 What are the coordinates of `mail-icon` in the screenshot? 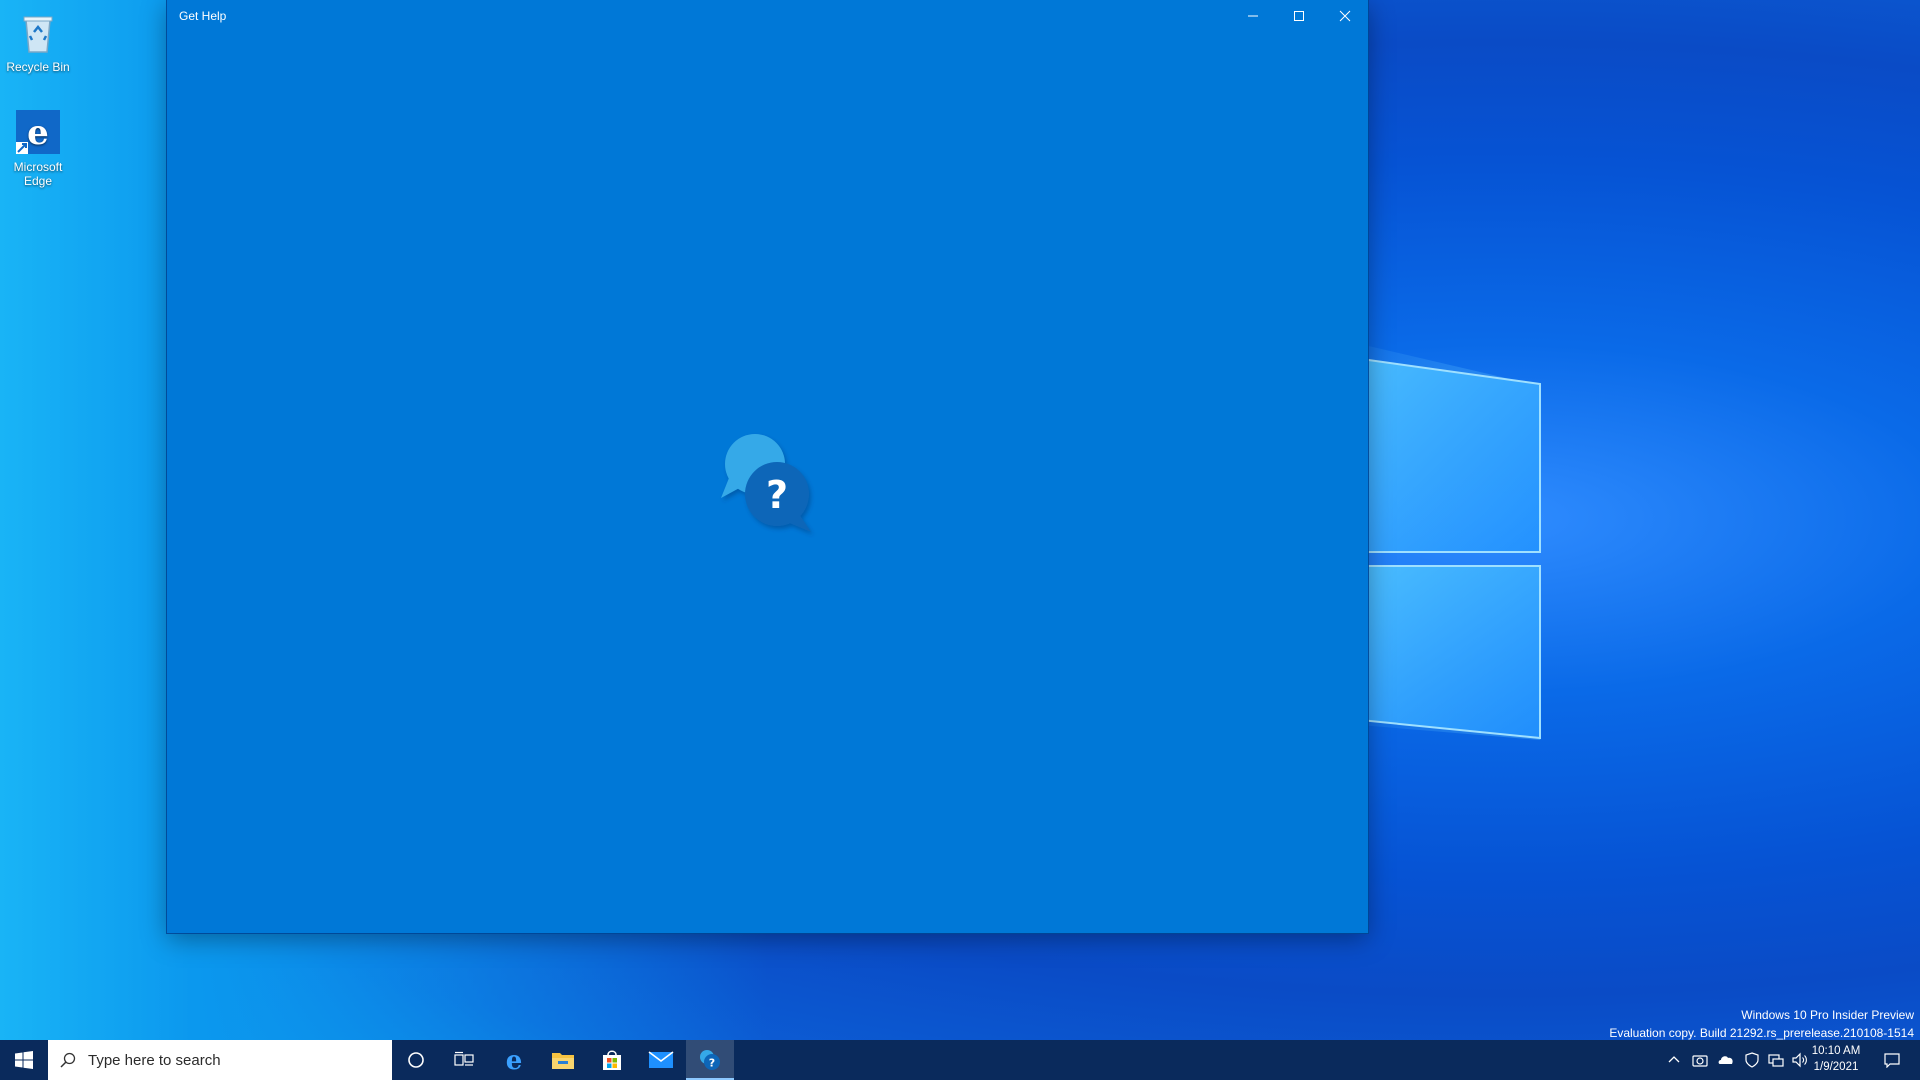 It's located at (661, 1059).